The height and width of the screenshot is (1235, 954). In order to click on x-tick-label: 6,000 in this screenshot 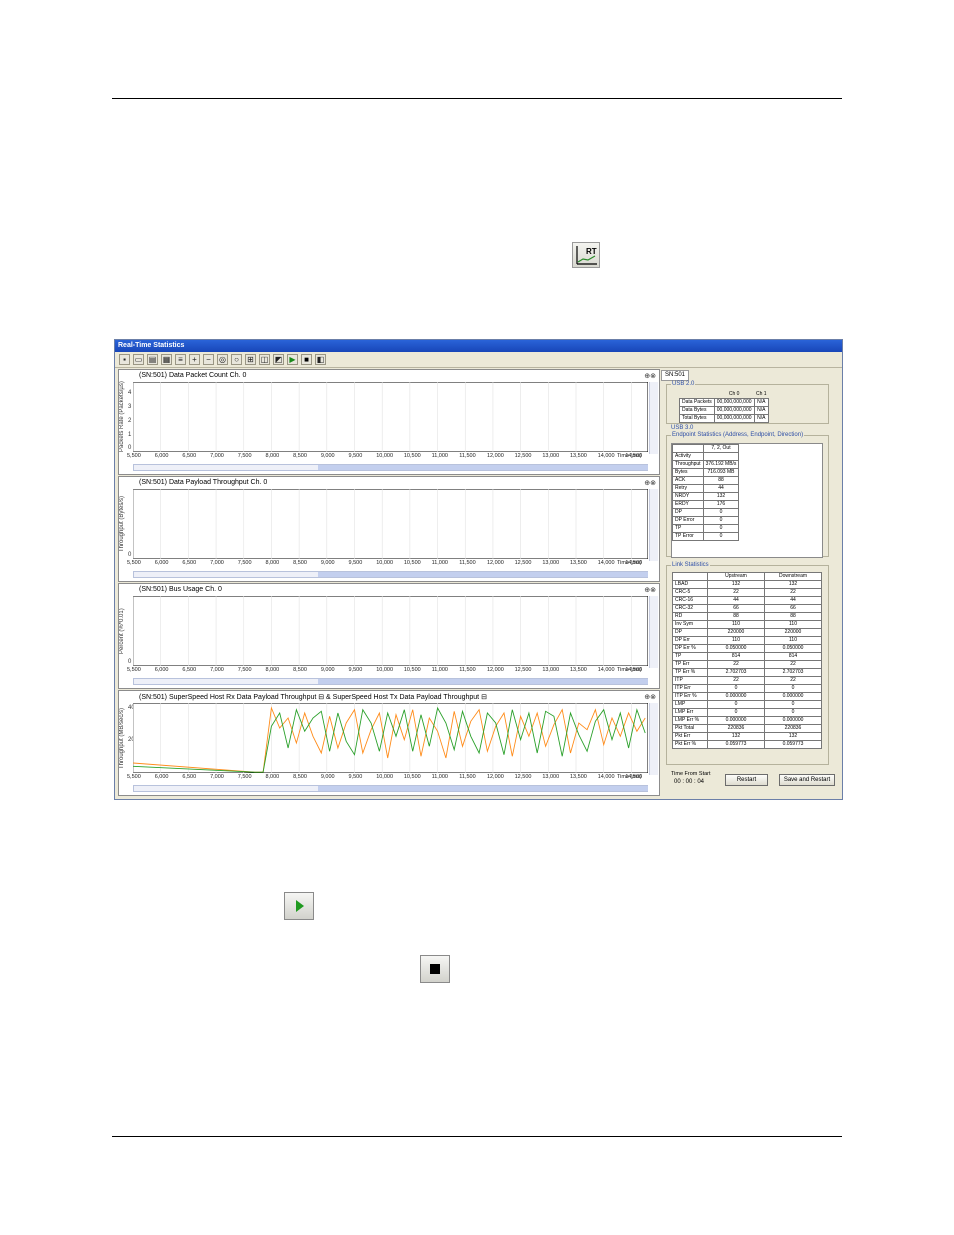, I will do `click(161, 456)`.